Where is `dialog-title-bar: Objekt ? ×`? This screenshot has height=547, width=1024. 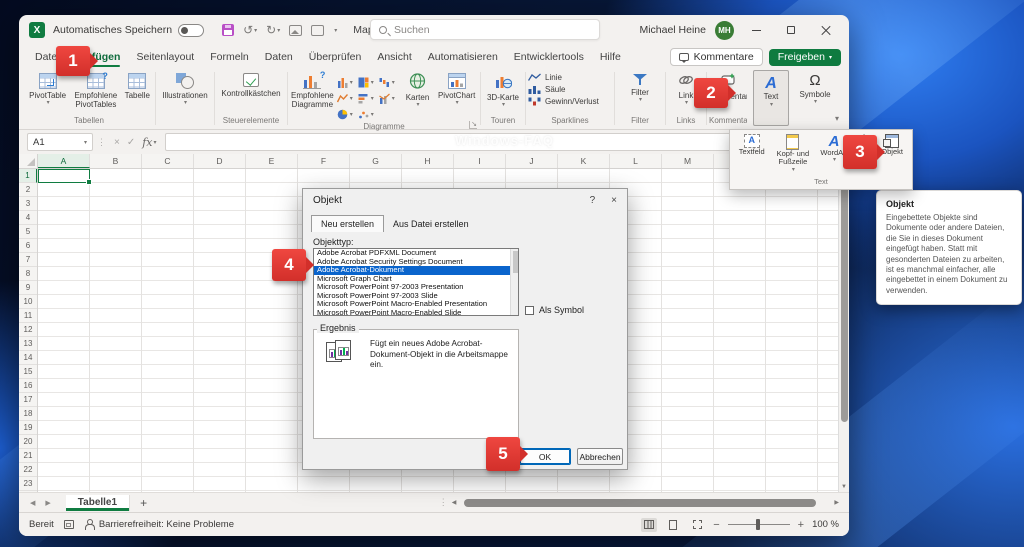
dialog-title-bar: Objekt ? × is located at coordinates (465, 200).